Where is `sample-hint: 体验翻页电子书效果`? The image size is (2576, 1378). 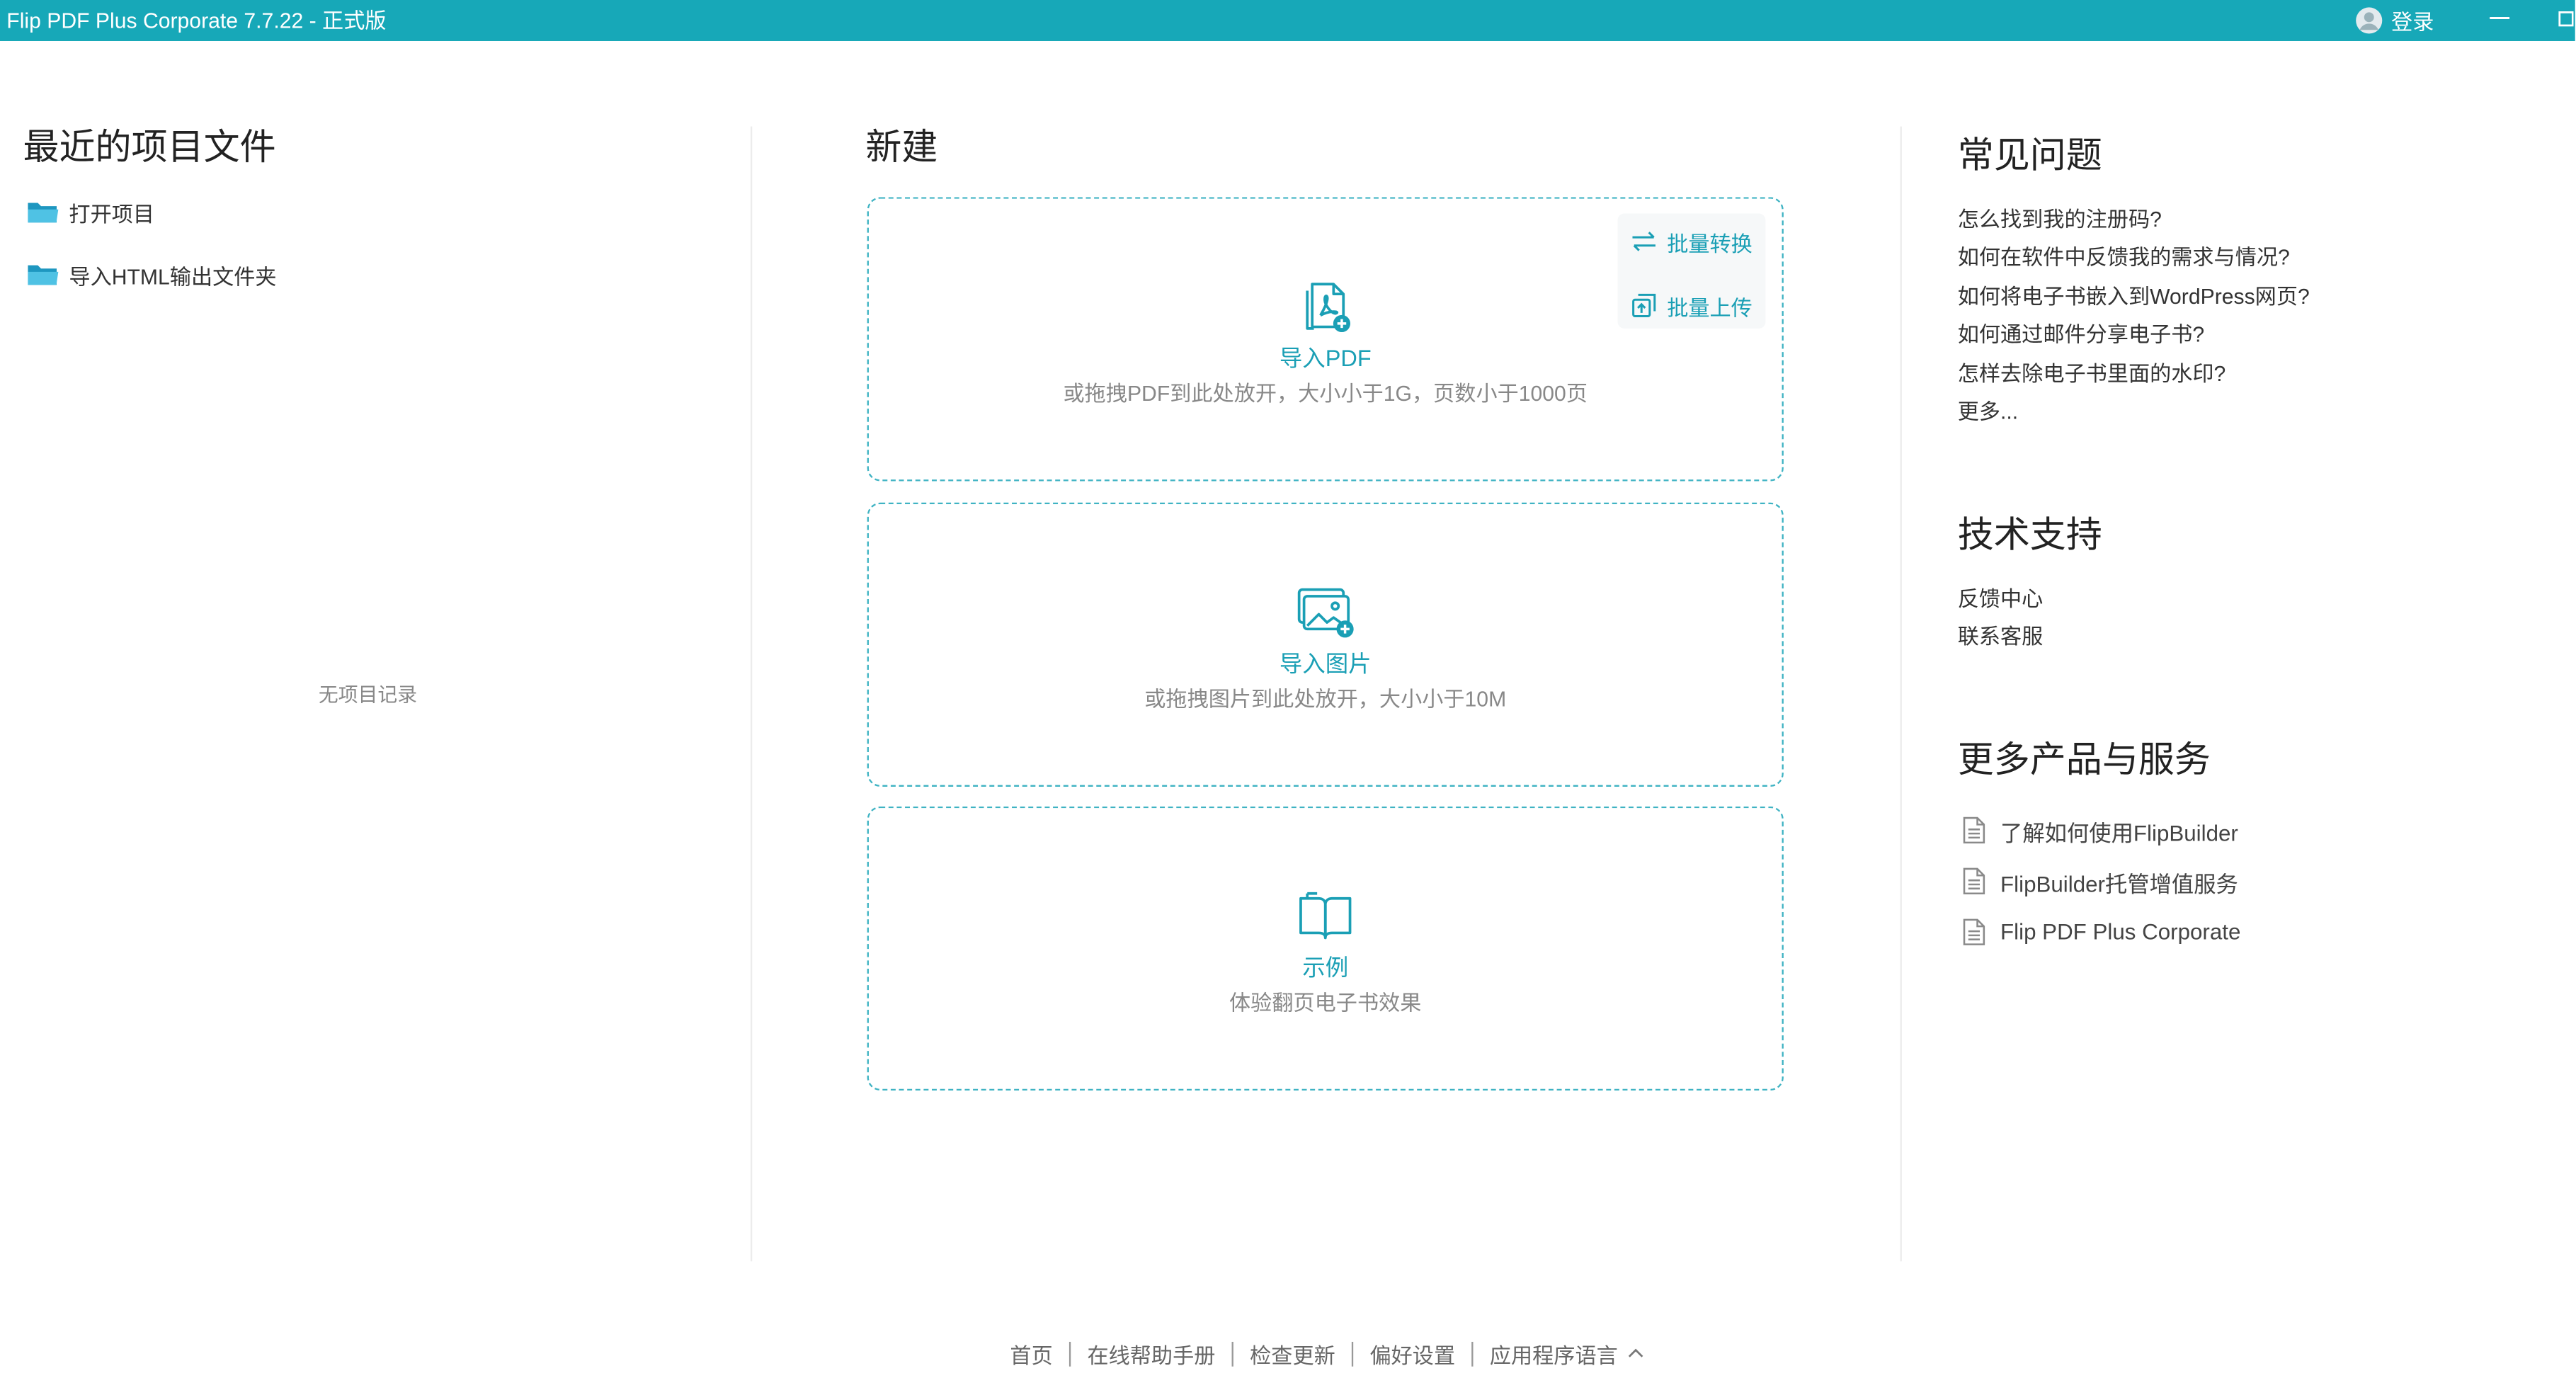 sample-hint: 体验翻页电子书效果 is located at coordinates (1325, 1002).